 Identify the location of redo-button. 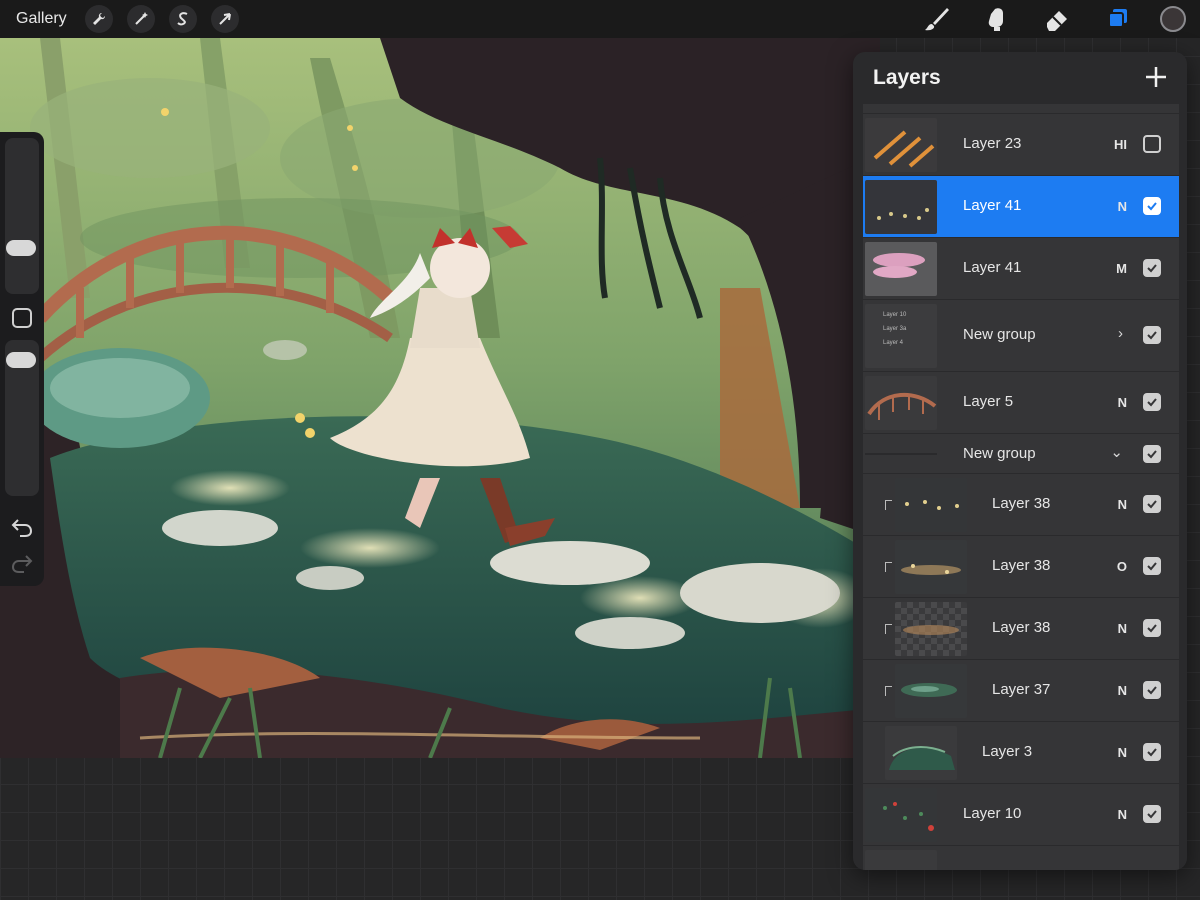
(22, 563).